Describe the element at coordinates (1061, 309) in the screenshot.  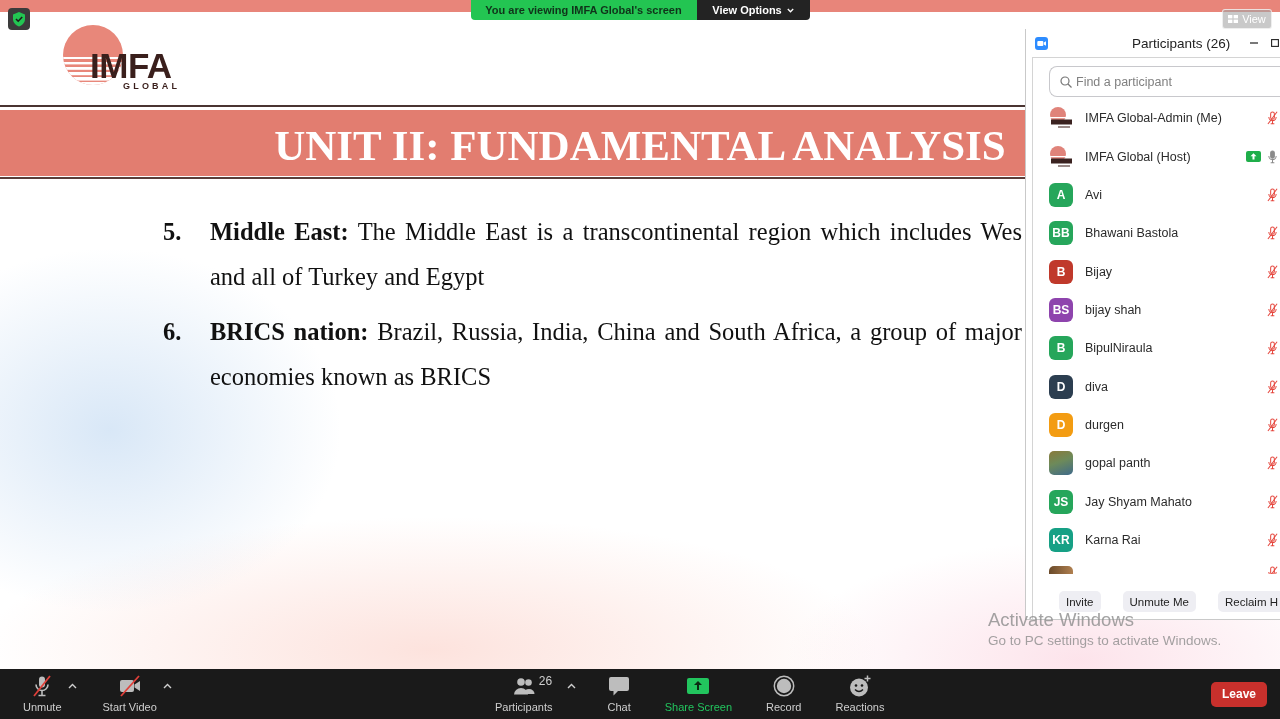
I see `initials-avatar: BS` at that location.